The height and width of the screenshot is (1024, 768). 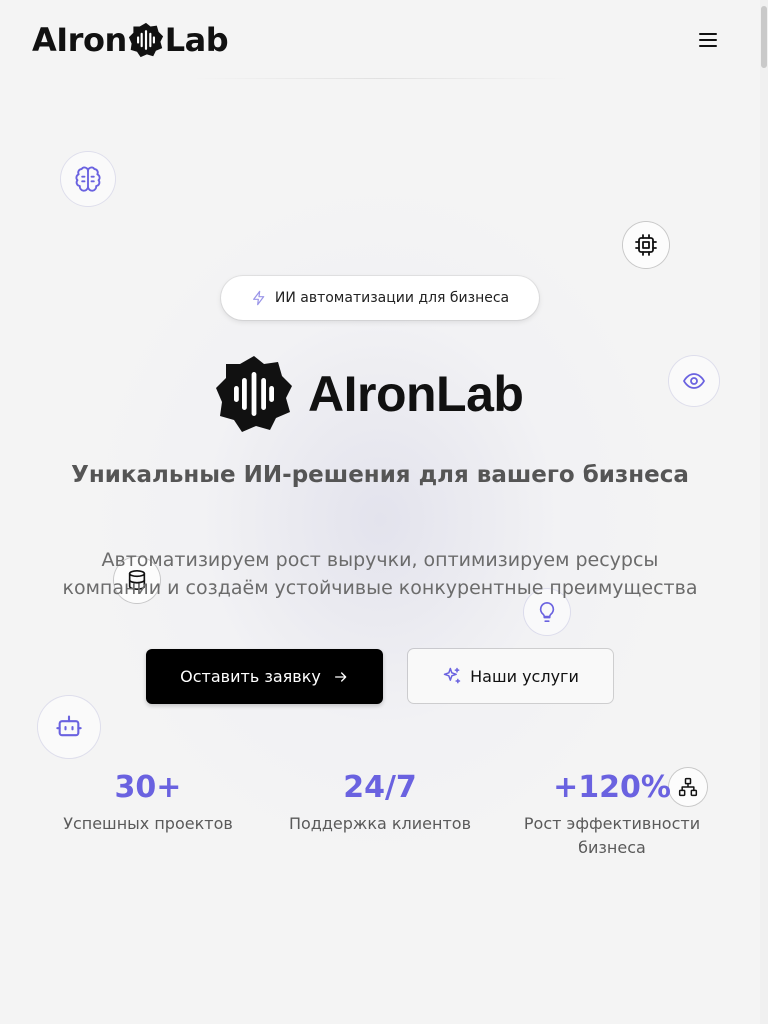 What do you see at coordinates (250, 676) in the screenshot?
I see `submit-request-label: Оставить заявку` at bounding box center [250, 676].